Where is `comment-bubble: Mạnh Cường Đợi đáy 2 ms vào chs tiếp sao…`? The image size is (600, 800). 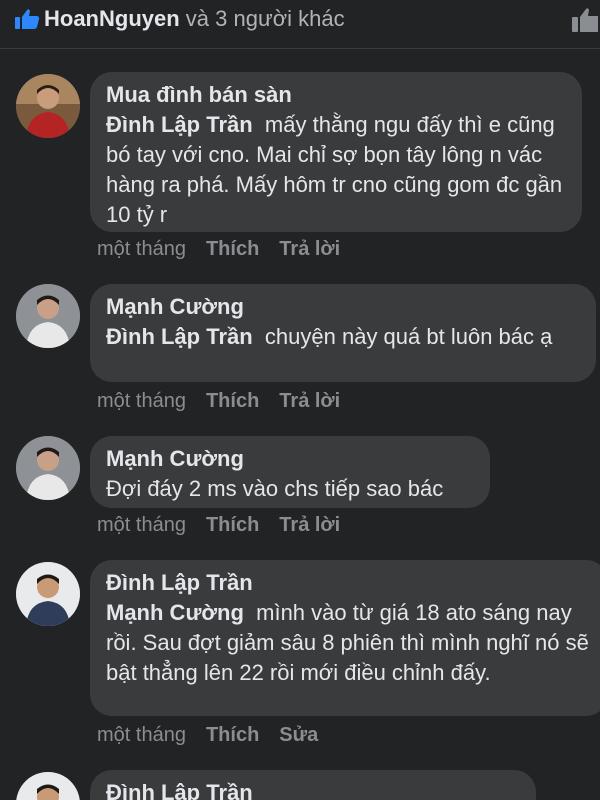 comment-bubble: Mạnh Cường Đợi đáy 2 ms vào chs tiếp sao… is located at coordinates (290, 472).